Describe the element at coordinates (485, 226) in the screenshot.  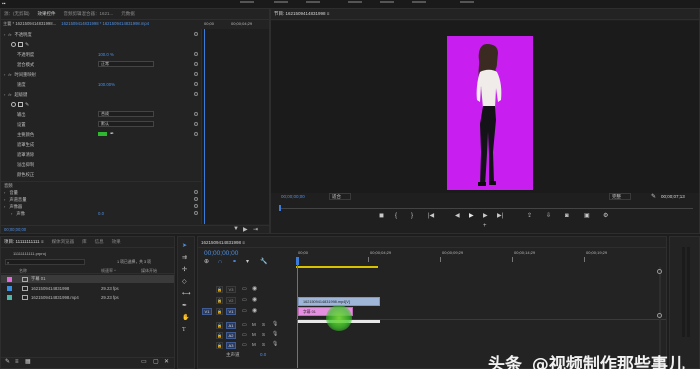
I see `button-editor-icon: +` at that location.